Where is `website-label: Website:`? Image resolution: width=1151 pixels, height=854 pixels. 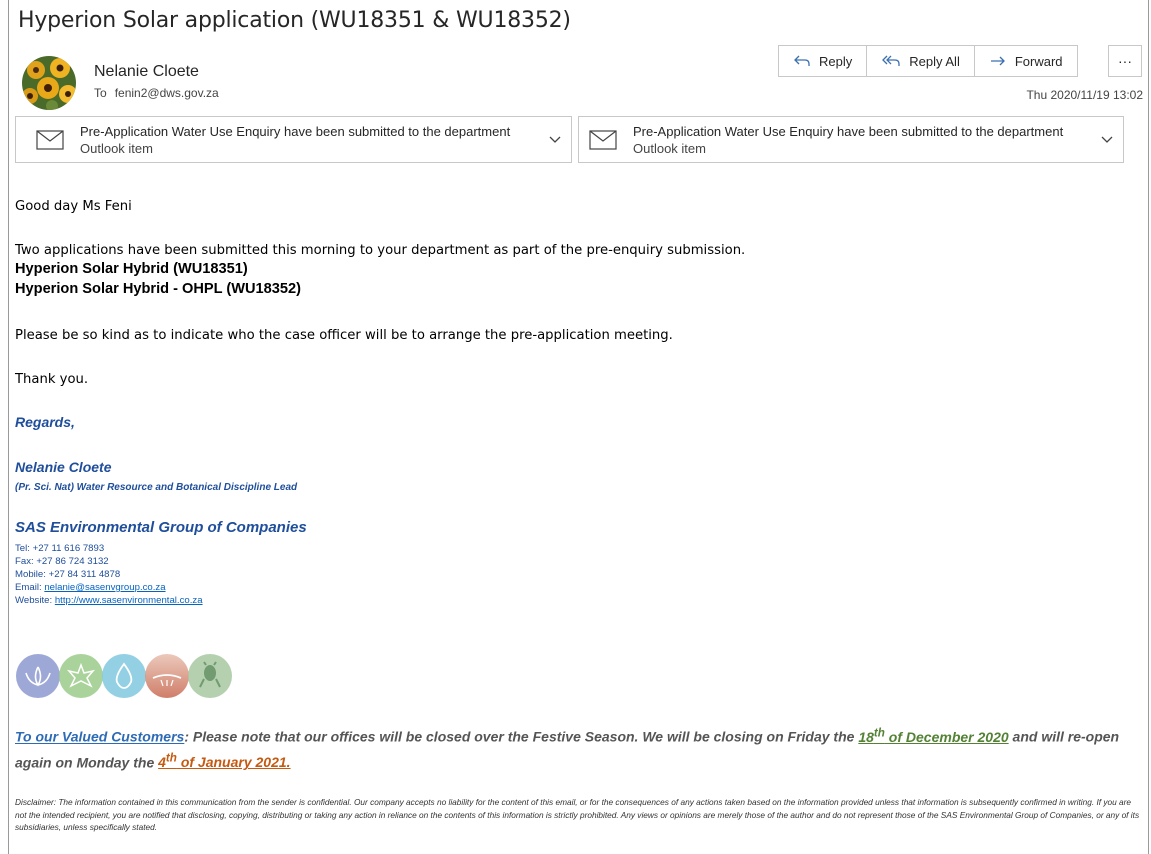 website-label: Website: is located at coordinates (35, 600).